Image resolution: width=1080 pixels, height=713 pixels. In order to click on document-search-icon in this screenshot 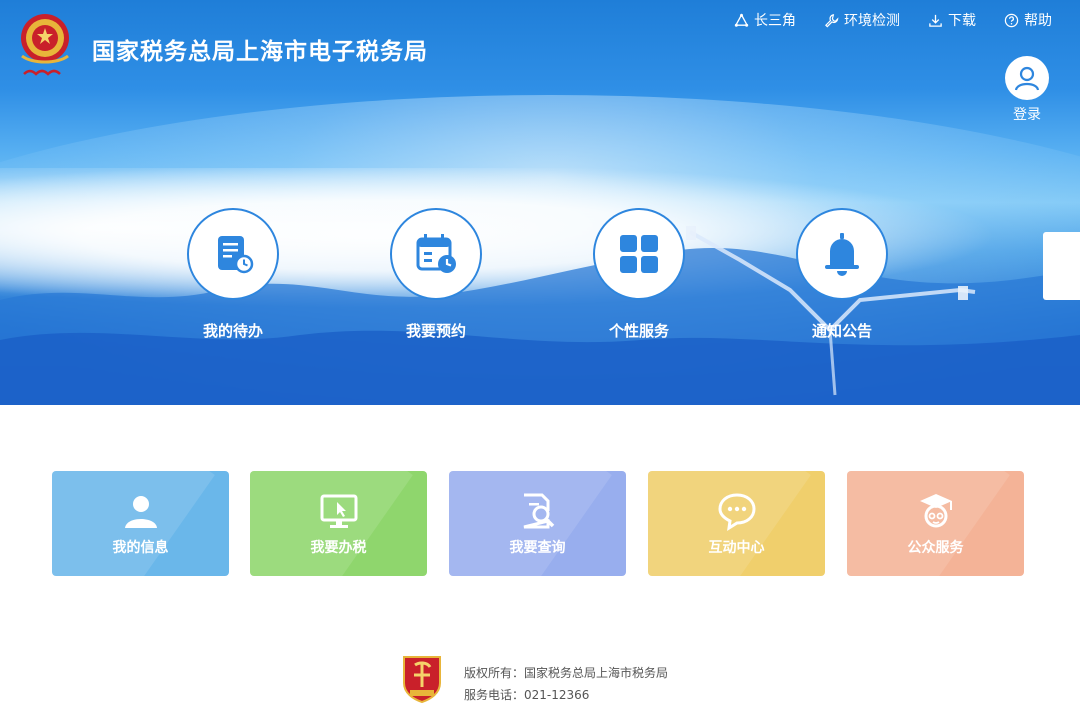, I will do `click(538, 510)`.